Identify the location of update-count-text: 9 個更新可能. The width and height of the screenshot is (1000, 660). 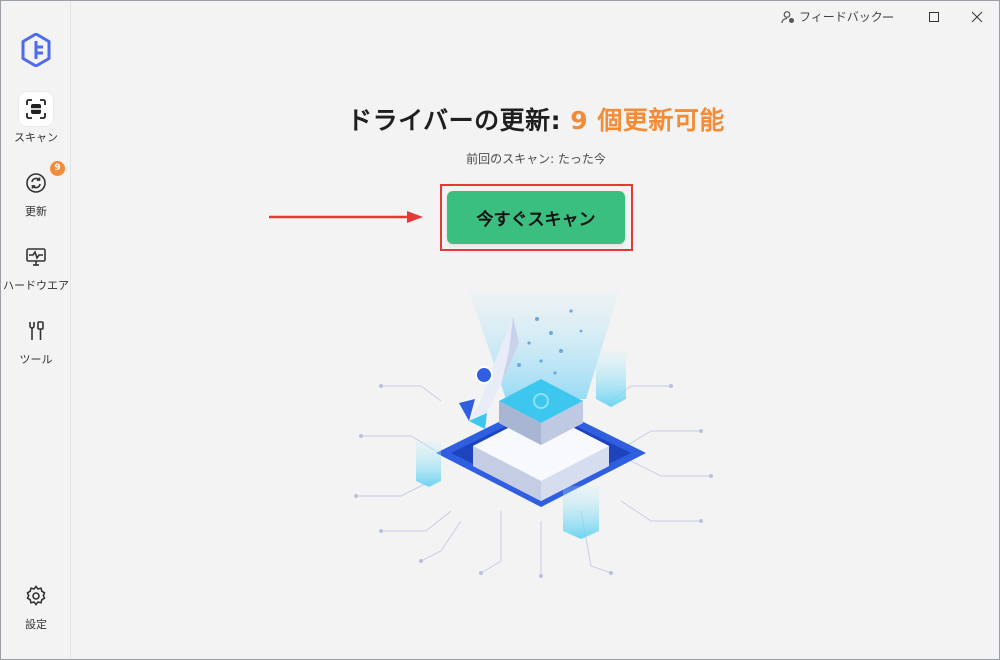
(647, 120).